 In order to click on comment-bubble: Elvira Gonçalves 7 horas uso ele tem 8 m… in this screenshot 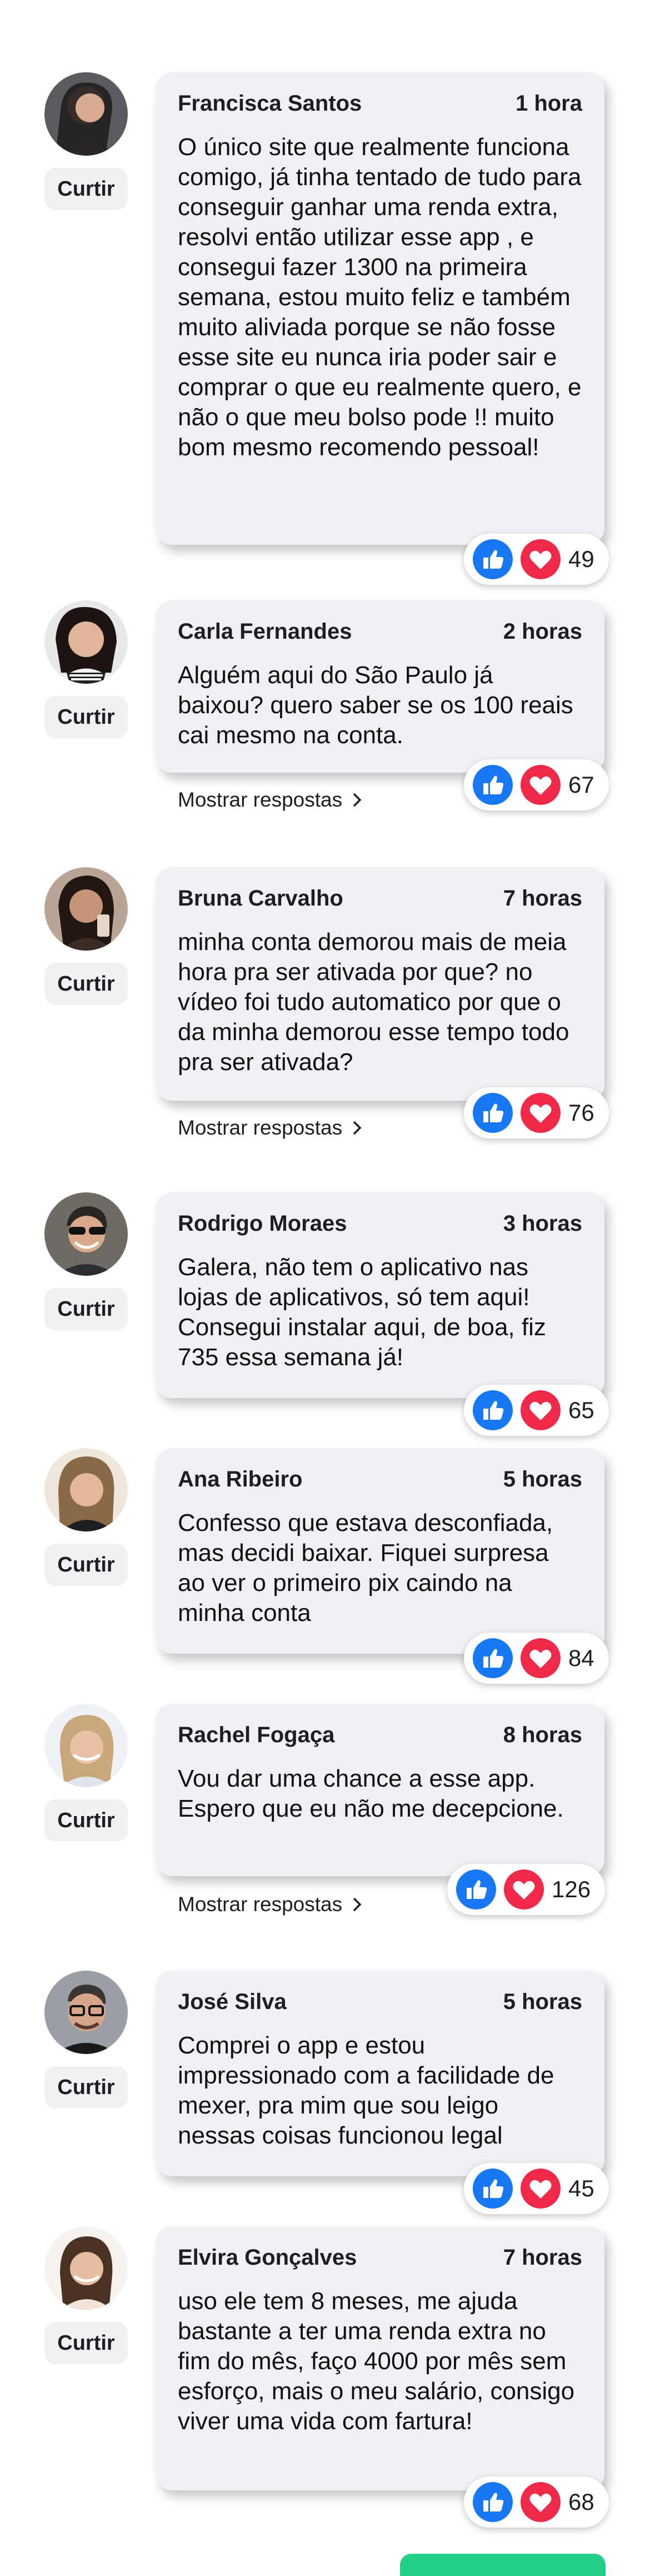, I will do `click(380, 2358)`.